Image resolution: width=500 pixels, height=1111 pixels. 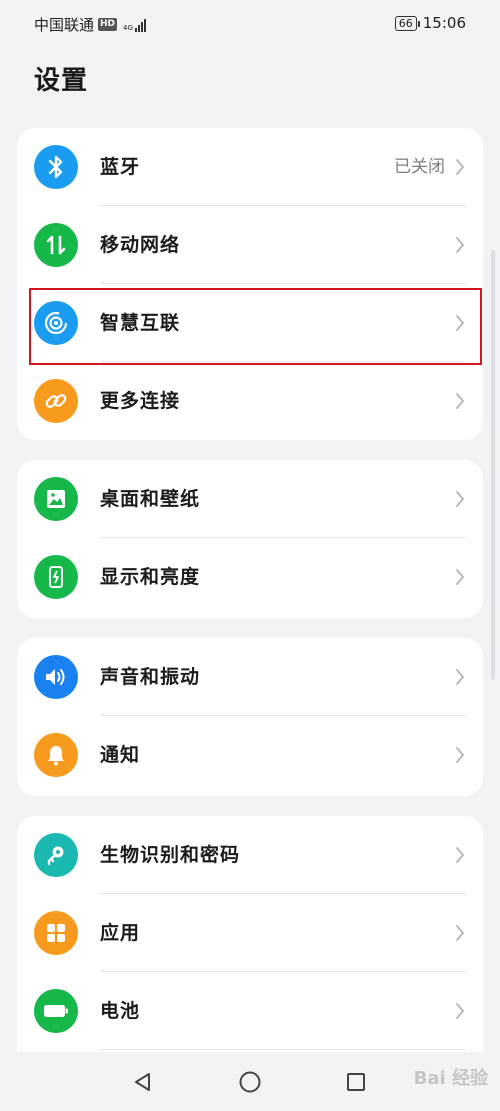 I want to click on settings-group-display: 桌面和壁纸 显示和亮度, so click(x=250, y=539).